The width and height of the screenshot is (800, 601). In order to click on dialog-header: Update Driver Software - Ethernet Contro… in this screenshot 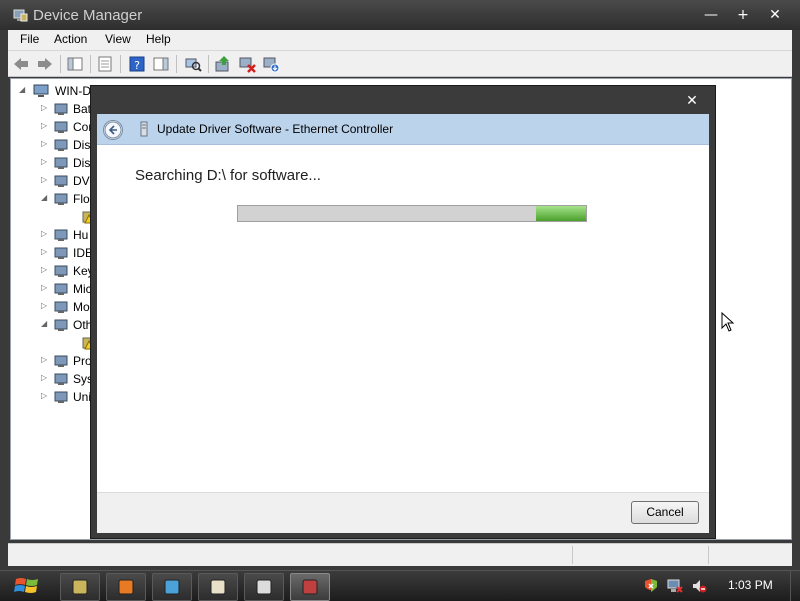, I will do `click(403, 129)`.